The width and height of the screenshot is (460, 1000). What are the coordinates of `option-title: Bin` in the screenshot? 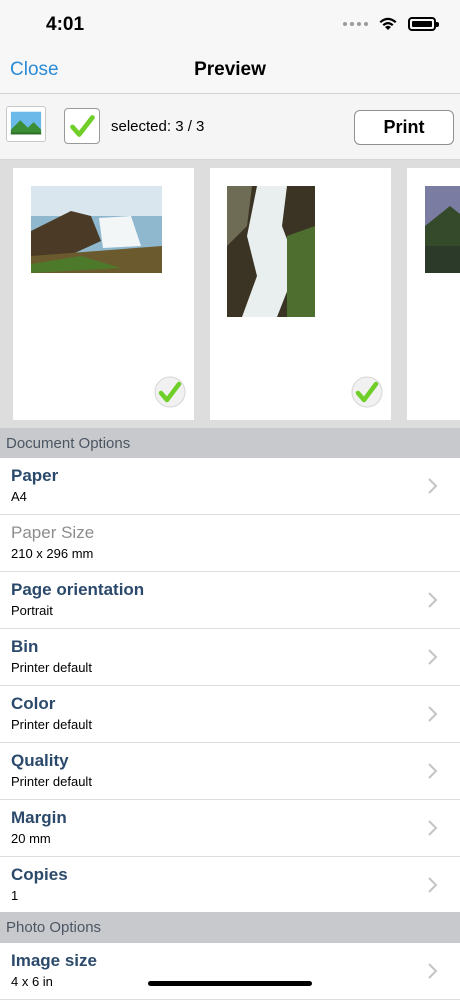 It's located at (25, 646).